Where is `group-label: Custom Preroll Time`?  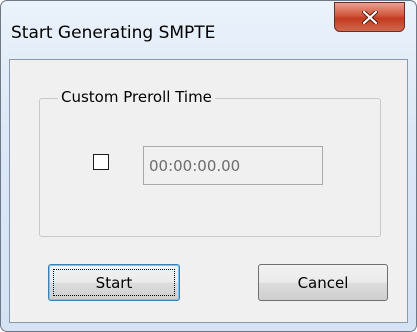
group-label: Custom Preroll Time is located at coordinates (136, 97).